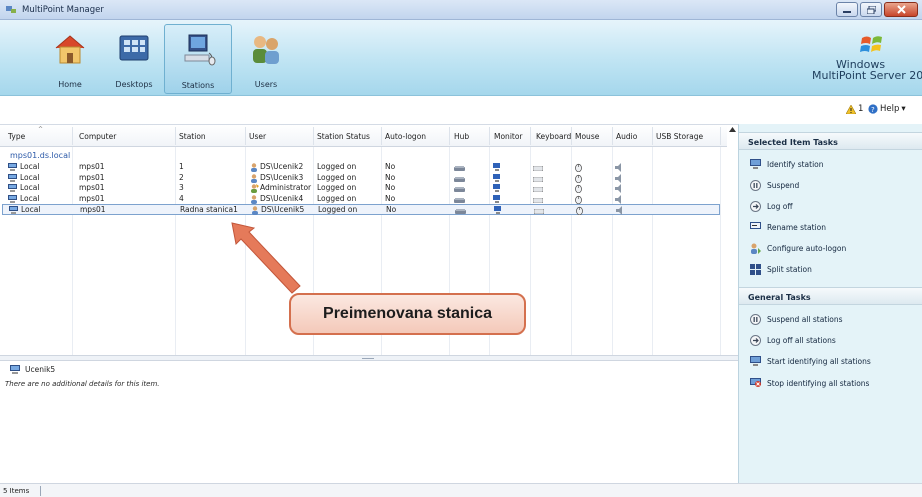 This screenshot has width=922, height=497. Describe the element at coordinates (461, 136) in the screenshot. I see `column-header-hub: Hub` at that location.